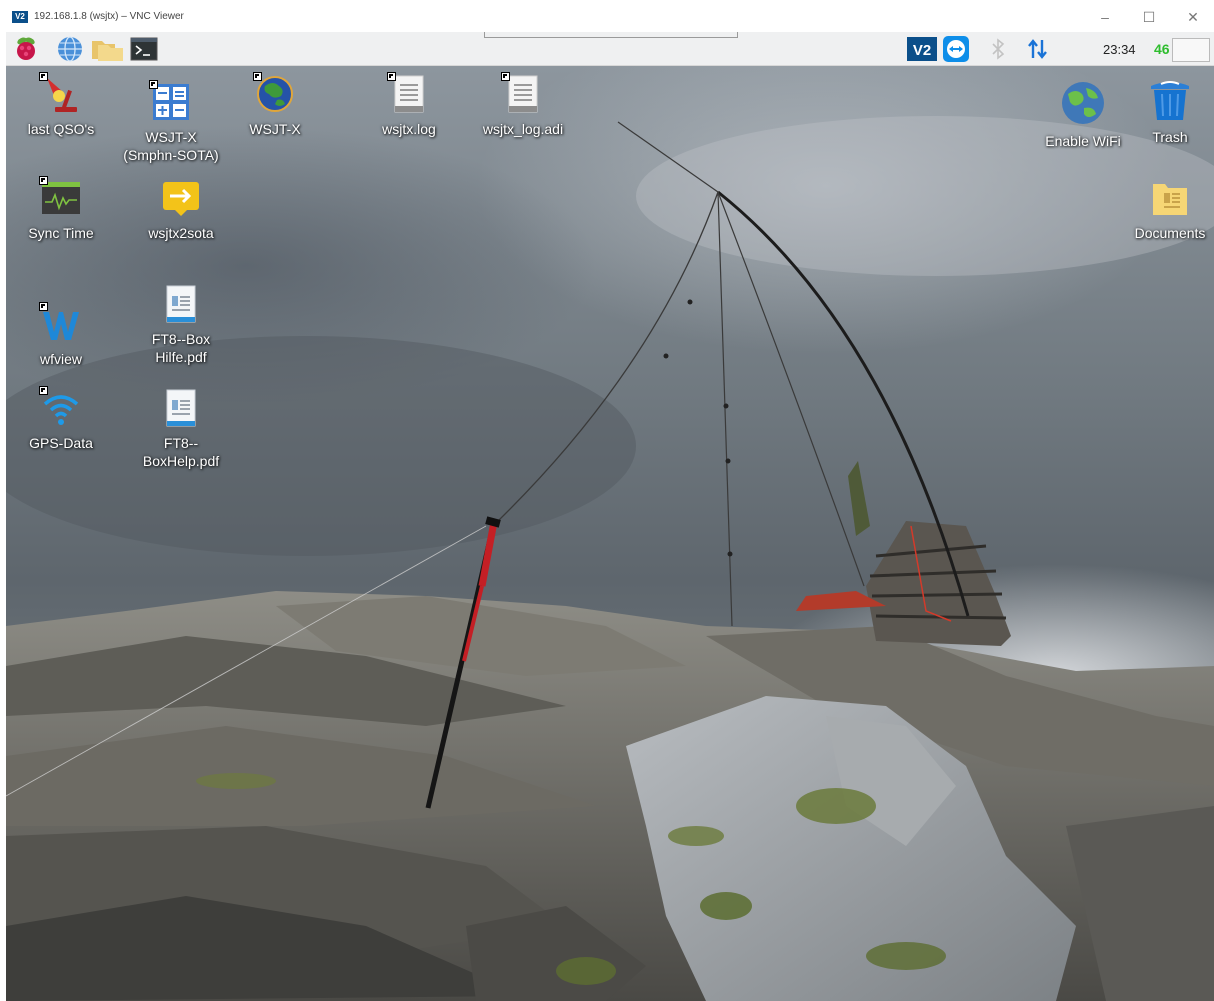 This screenshot has height=1001, width=1214. I want to click on cpu-usage-graph, so click(1191, 50).